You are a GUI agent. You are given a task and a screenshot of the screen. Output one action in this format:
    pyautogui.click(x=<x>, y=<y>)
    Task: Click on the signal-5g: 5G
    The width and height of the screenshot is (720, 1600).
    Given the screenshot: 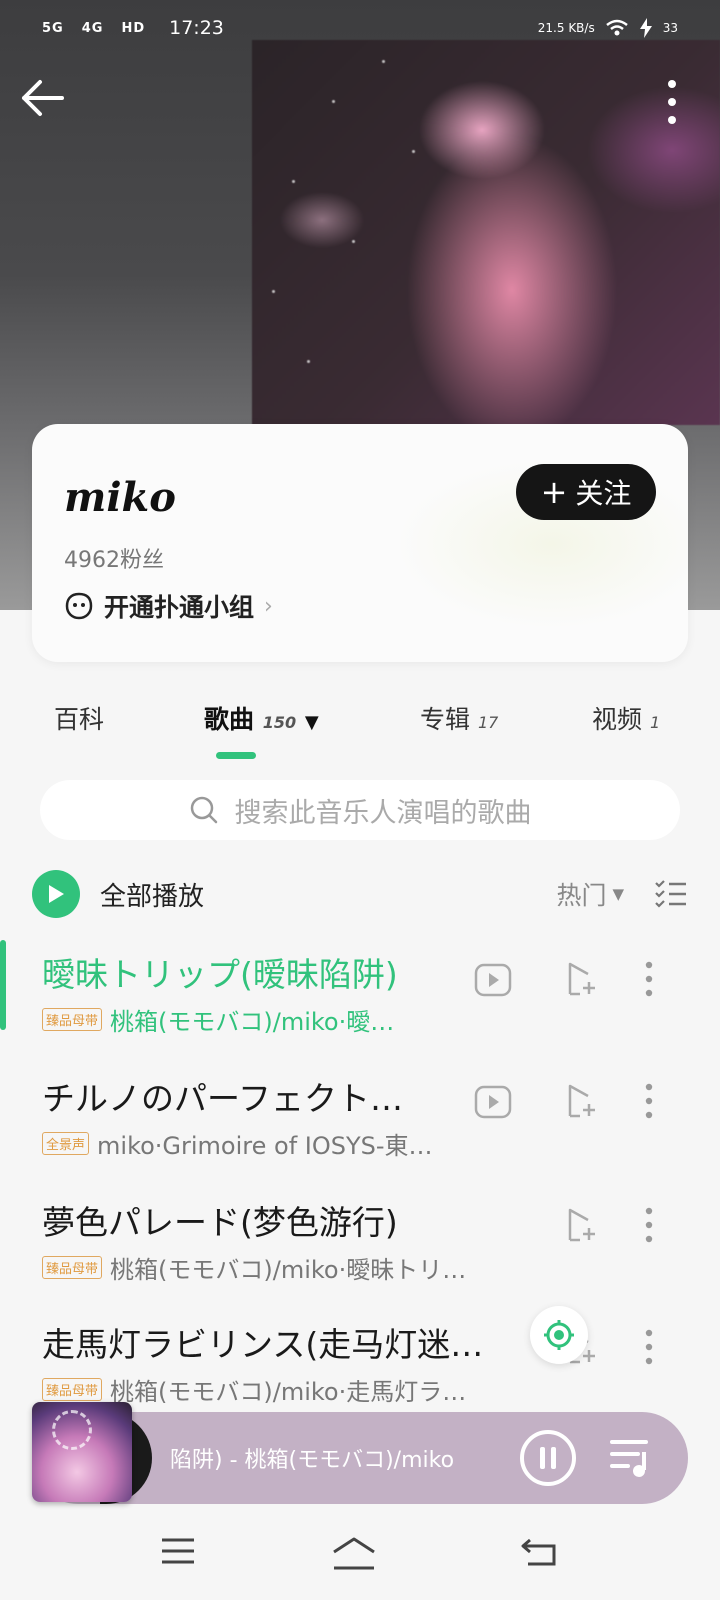 What is the action you would take?
    pyautogui.click(x=53, y=28)
    